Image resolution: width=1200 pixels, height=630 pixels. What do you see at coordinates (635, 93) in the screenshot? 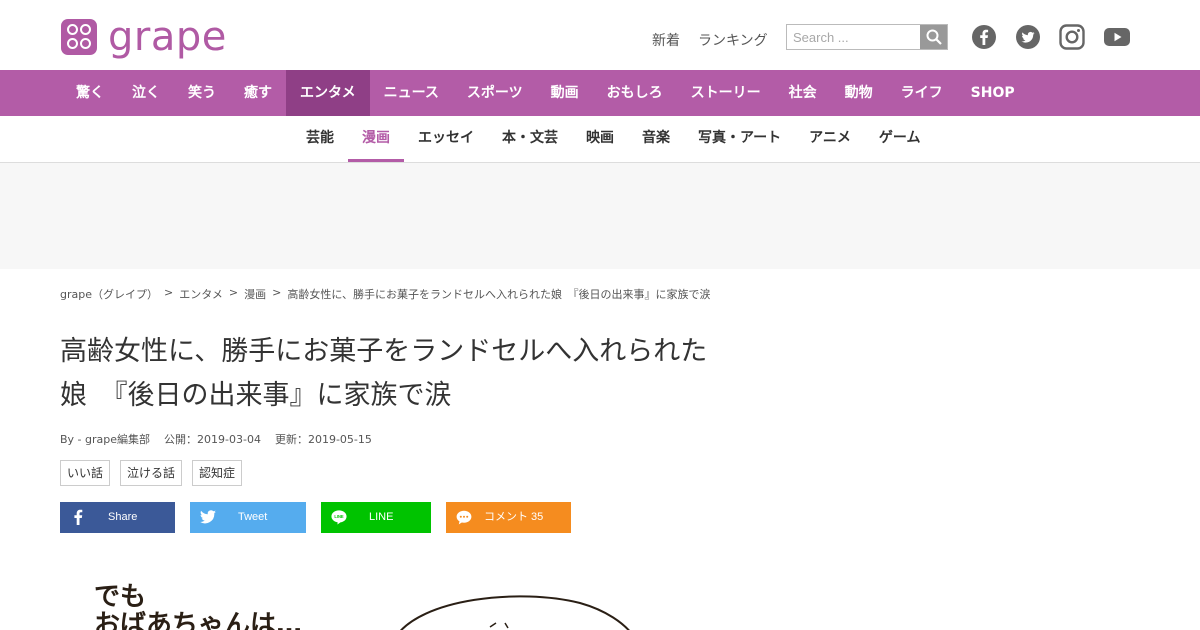
I see `nav-item-omoshiro: おもしろ` at bounding box center [635, 93].